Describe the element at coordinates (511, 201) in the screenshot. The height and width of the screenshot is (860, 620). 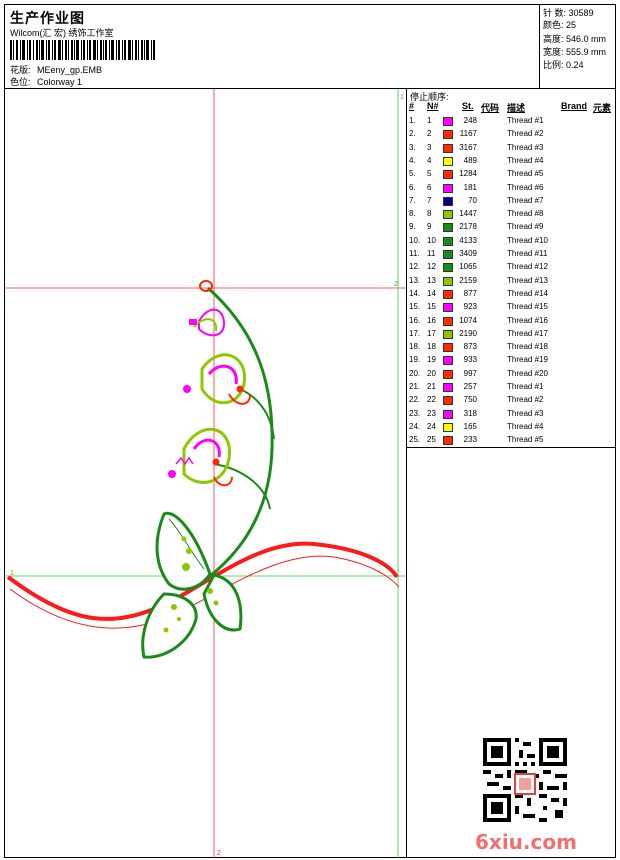
I see `table-row: 7. 7 70 Thread #7` at that location.